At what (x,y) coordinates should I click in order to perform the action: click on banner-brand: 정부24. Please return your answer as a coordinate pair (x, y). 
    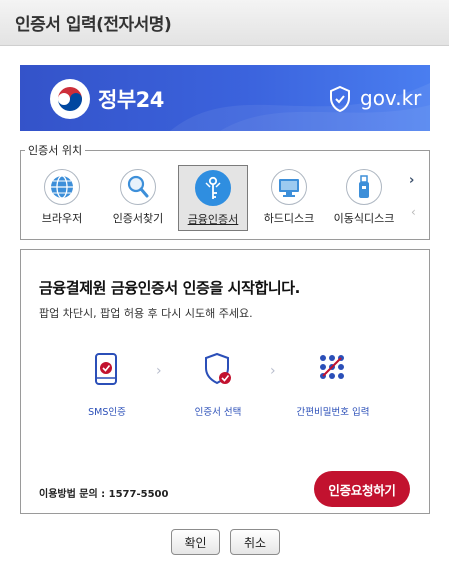
    Looking at the image, I should click on (131, 100).